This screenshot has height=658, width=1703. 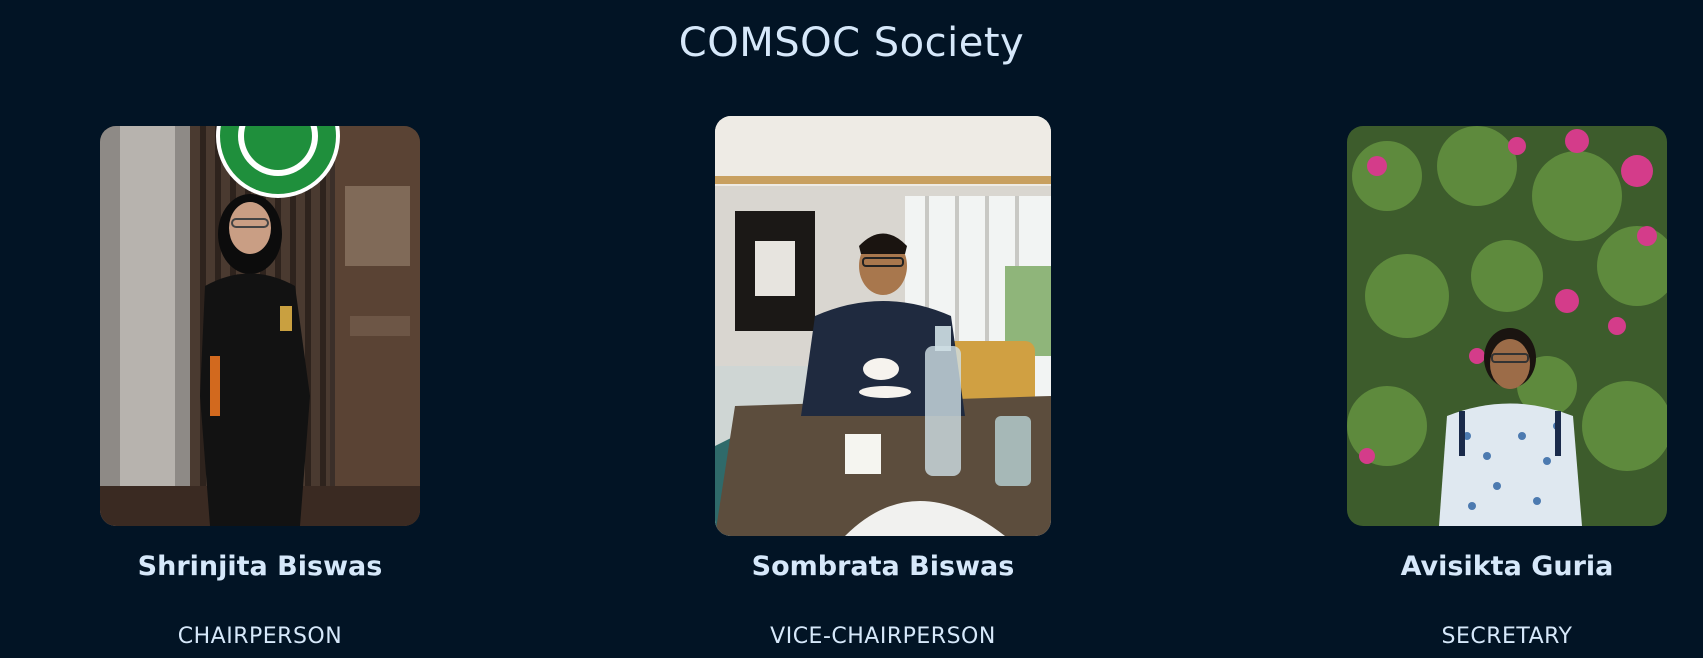 What do you see at coordinates (260, 636) in the screenshot?
I see `member-role: CHAIRPERSON` at bounding box center [260, 636].